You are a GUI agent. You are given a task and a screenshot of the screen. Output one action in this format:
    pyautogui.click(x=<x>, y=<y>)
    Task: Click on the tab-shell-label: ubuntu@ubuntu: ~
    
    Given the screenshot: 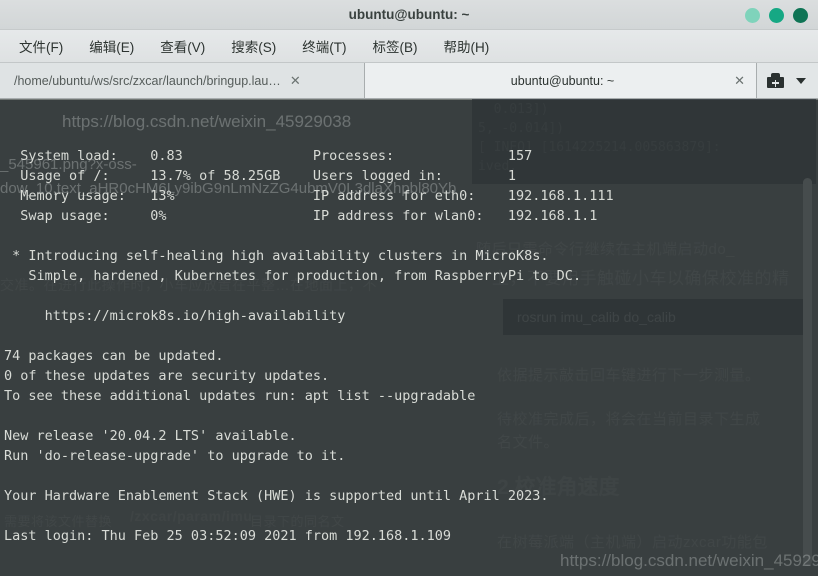 What is the action you would take?
    pyautogui.click(x=562, y=80)
    